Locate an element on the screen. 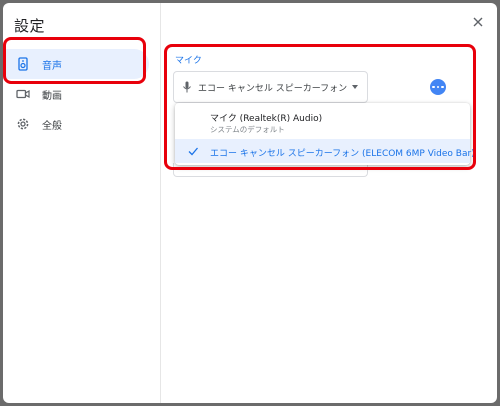 This screenshot has height=406, width=500. mic-option-realtek: マイク (Realtek(R) Audio) システムのデフォルト is located at coordinates (322, 121).